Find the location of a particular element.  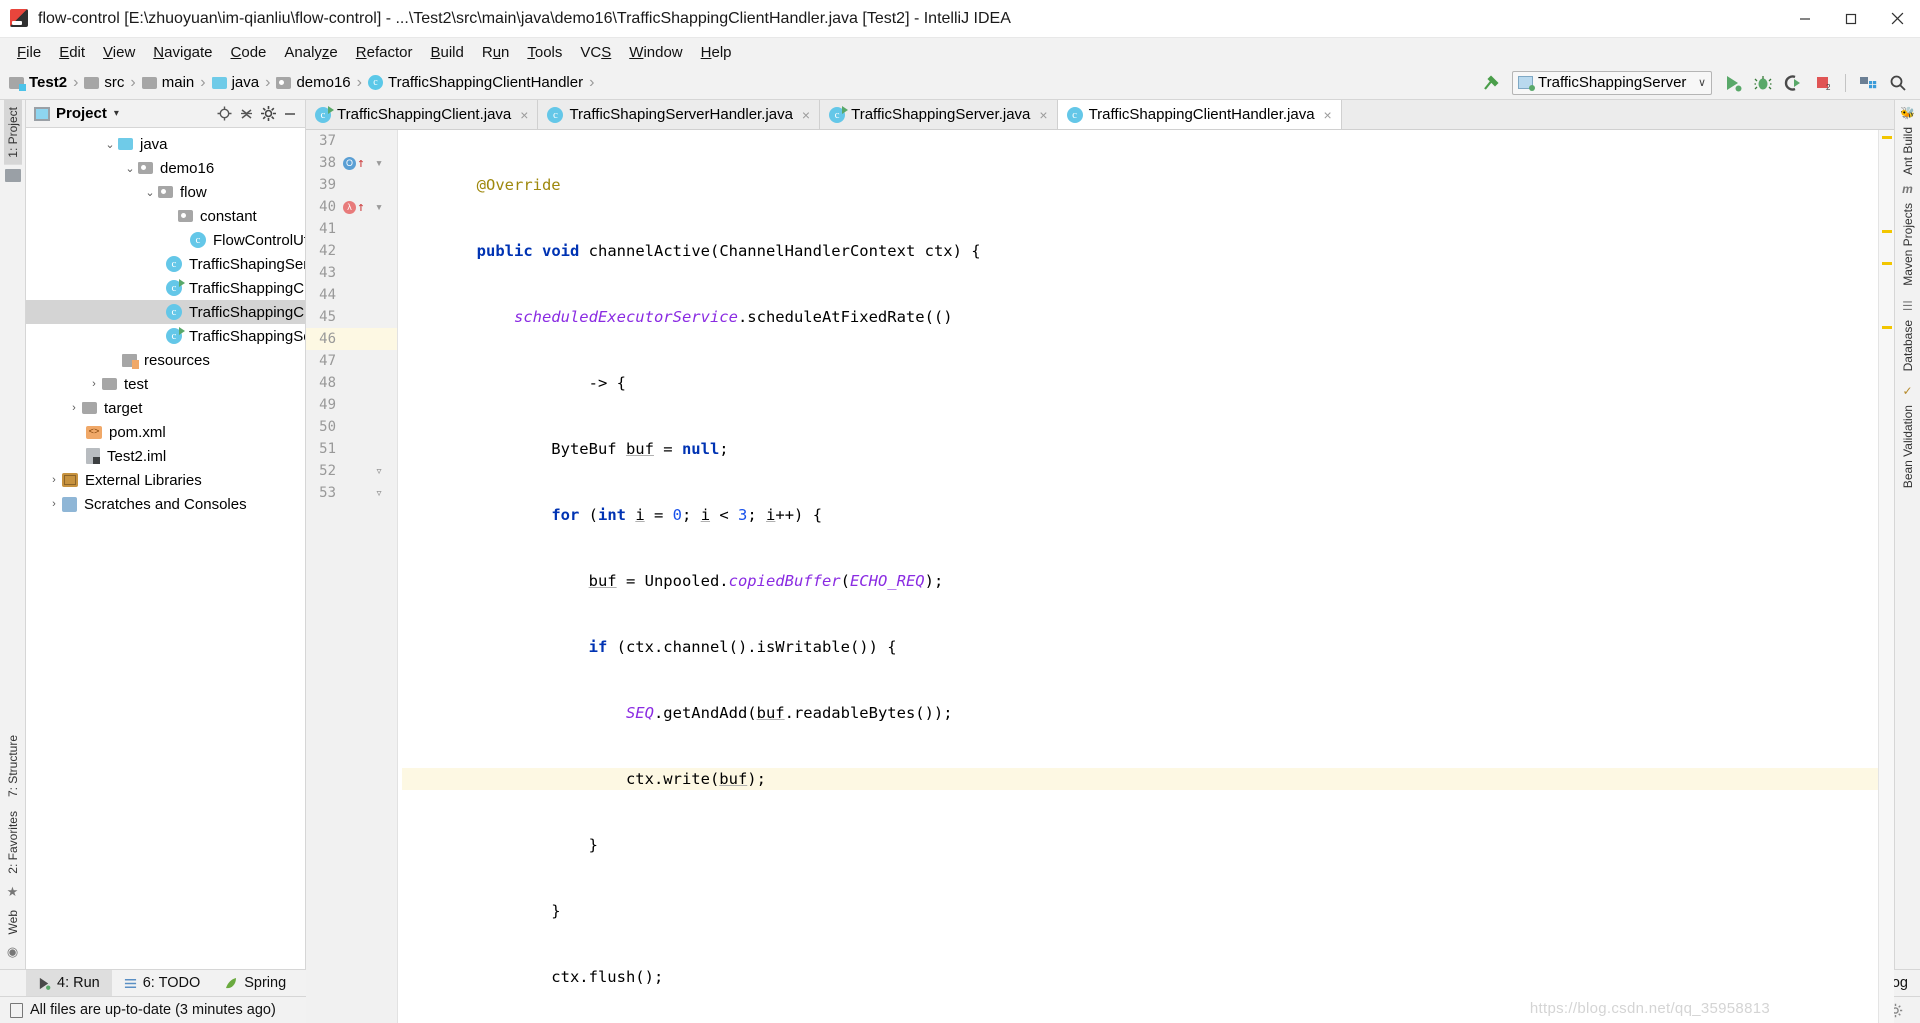

build-project-button is located at coordinates (1491, 83).